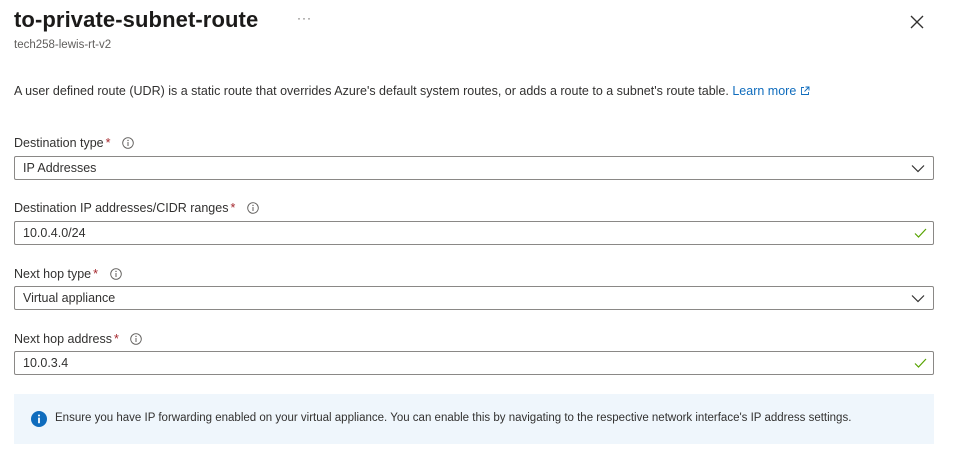 The image size is (954, 474). I want to click on next-hop-address-label: Next hop address *, so click(78, 339).